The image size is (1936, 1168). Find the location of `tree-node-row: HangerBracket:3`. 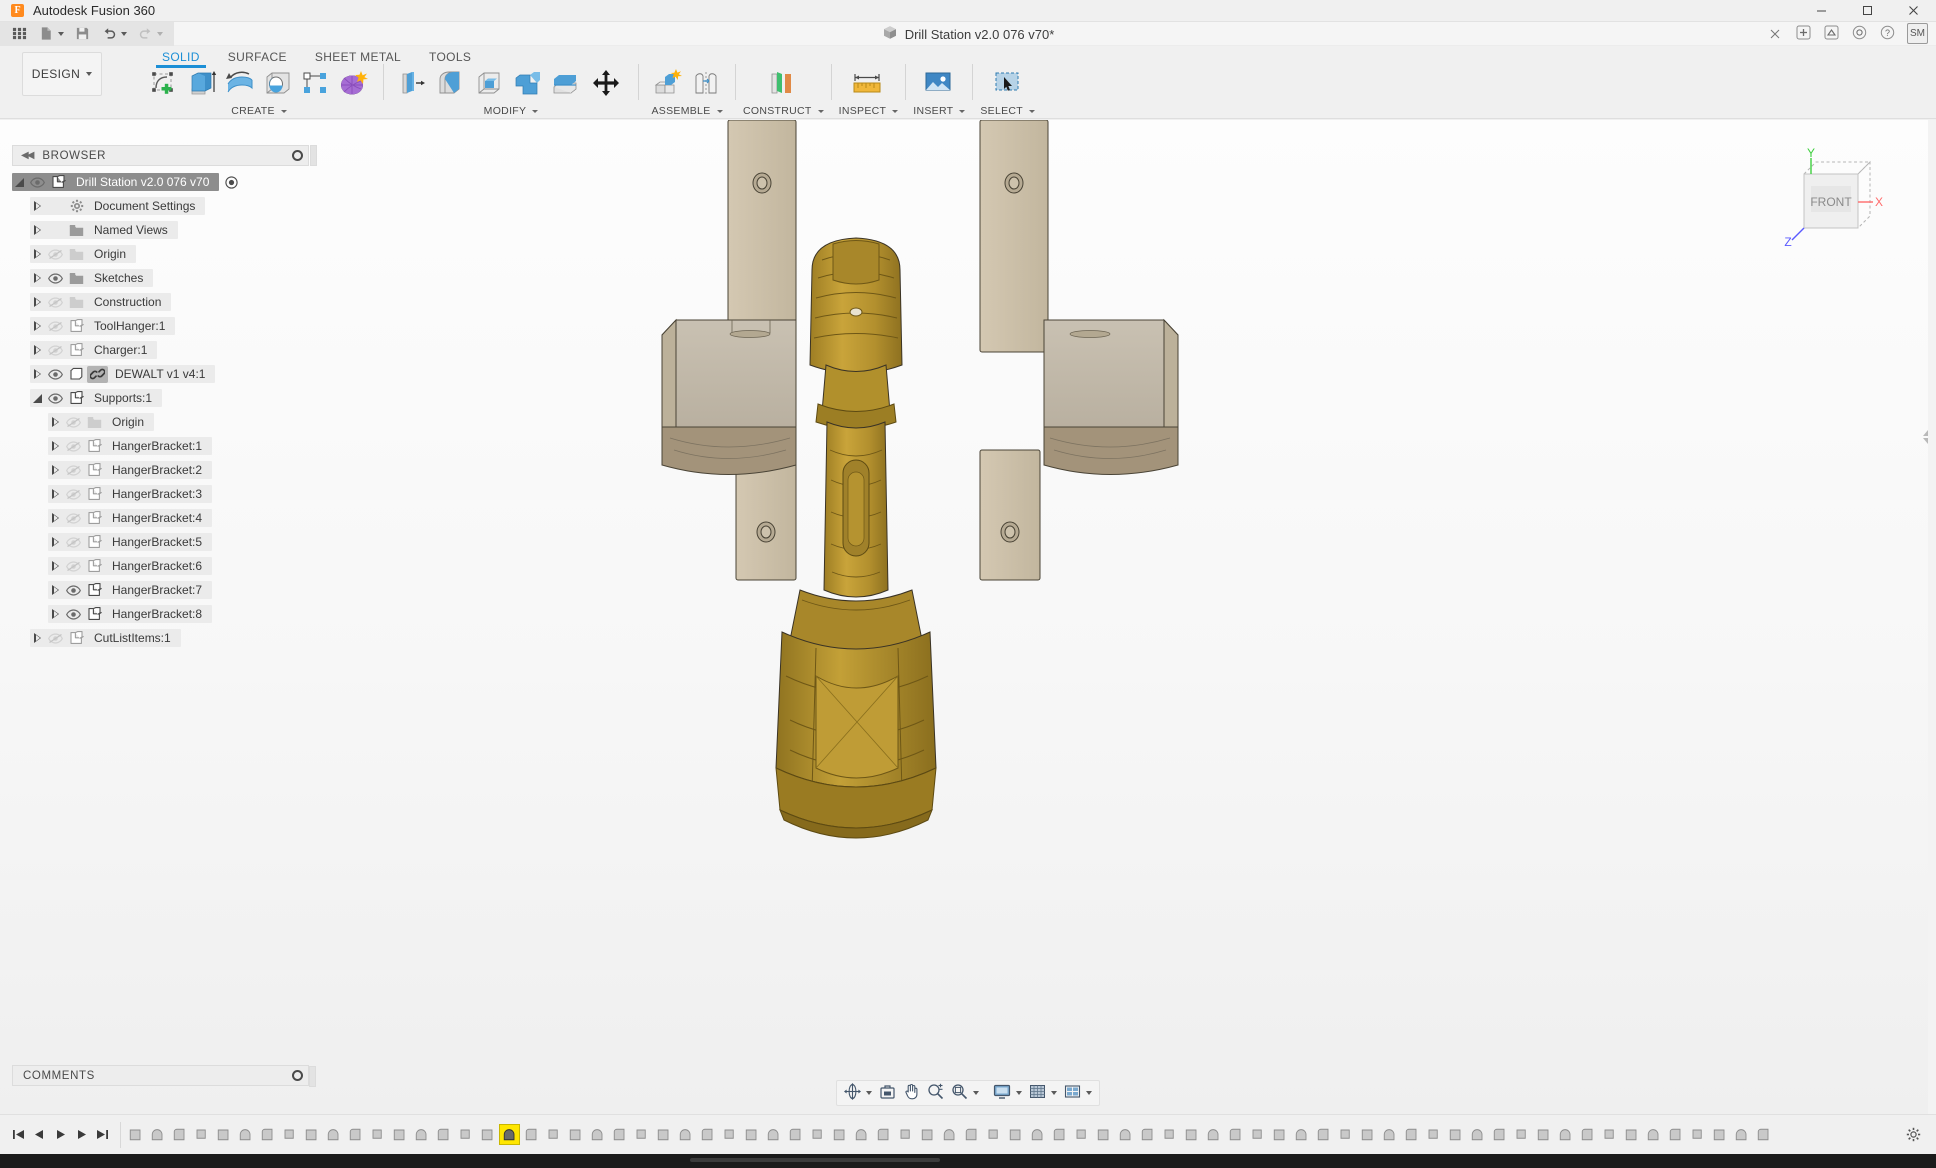

tree-node-row: HangerBracket:3 is located at coordinates (130, 494).